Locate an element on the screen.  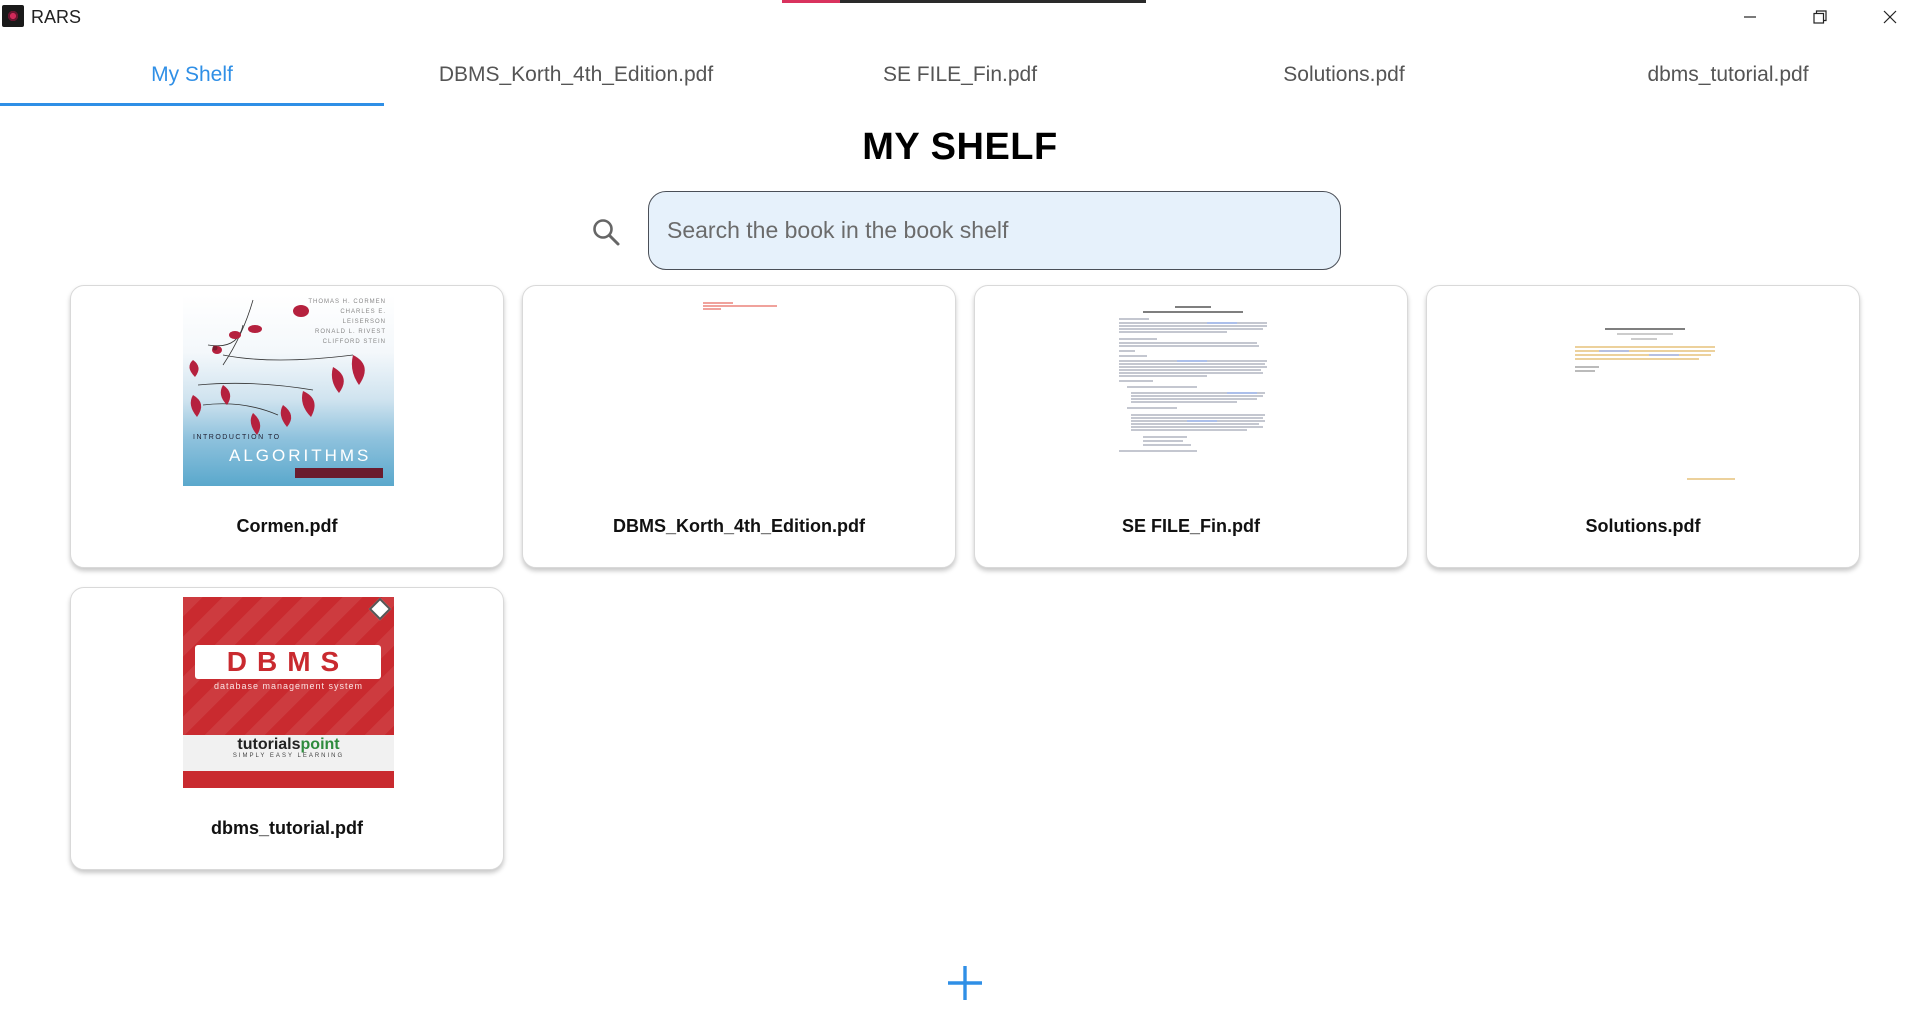
minimize-icon is located at coordinates (1750, 17).